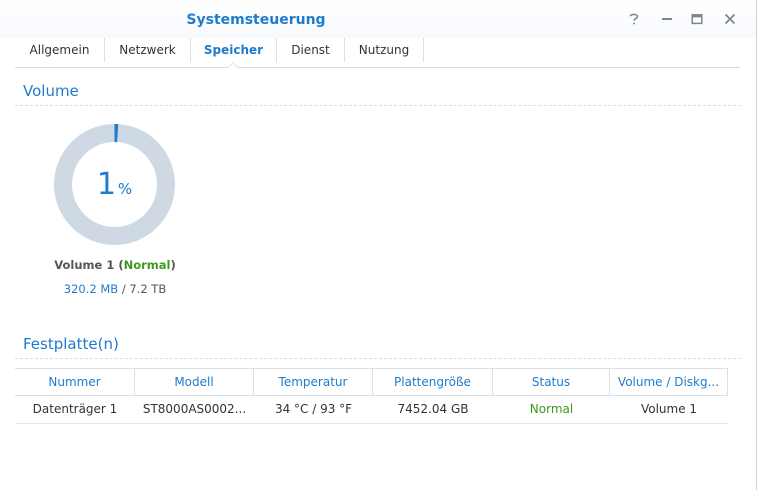  I want to click on maximize-icon, so click(697, 19).